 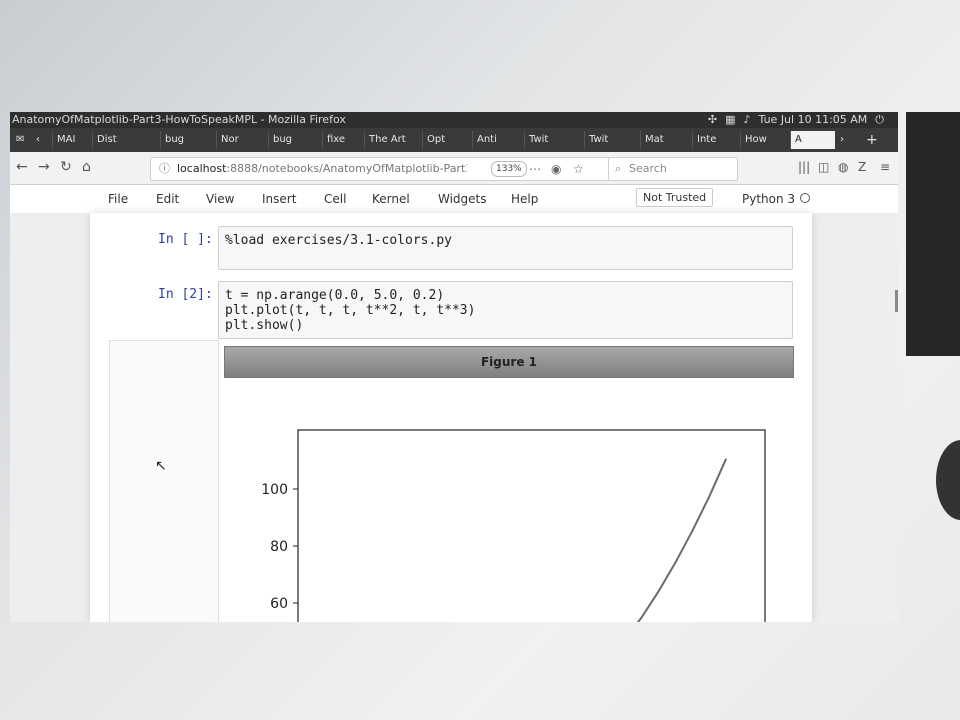 I want to click on tab-1: MAI, so click(x=72, y=140).